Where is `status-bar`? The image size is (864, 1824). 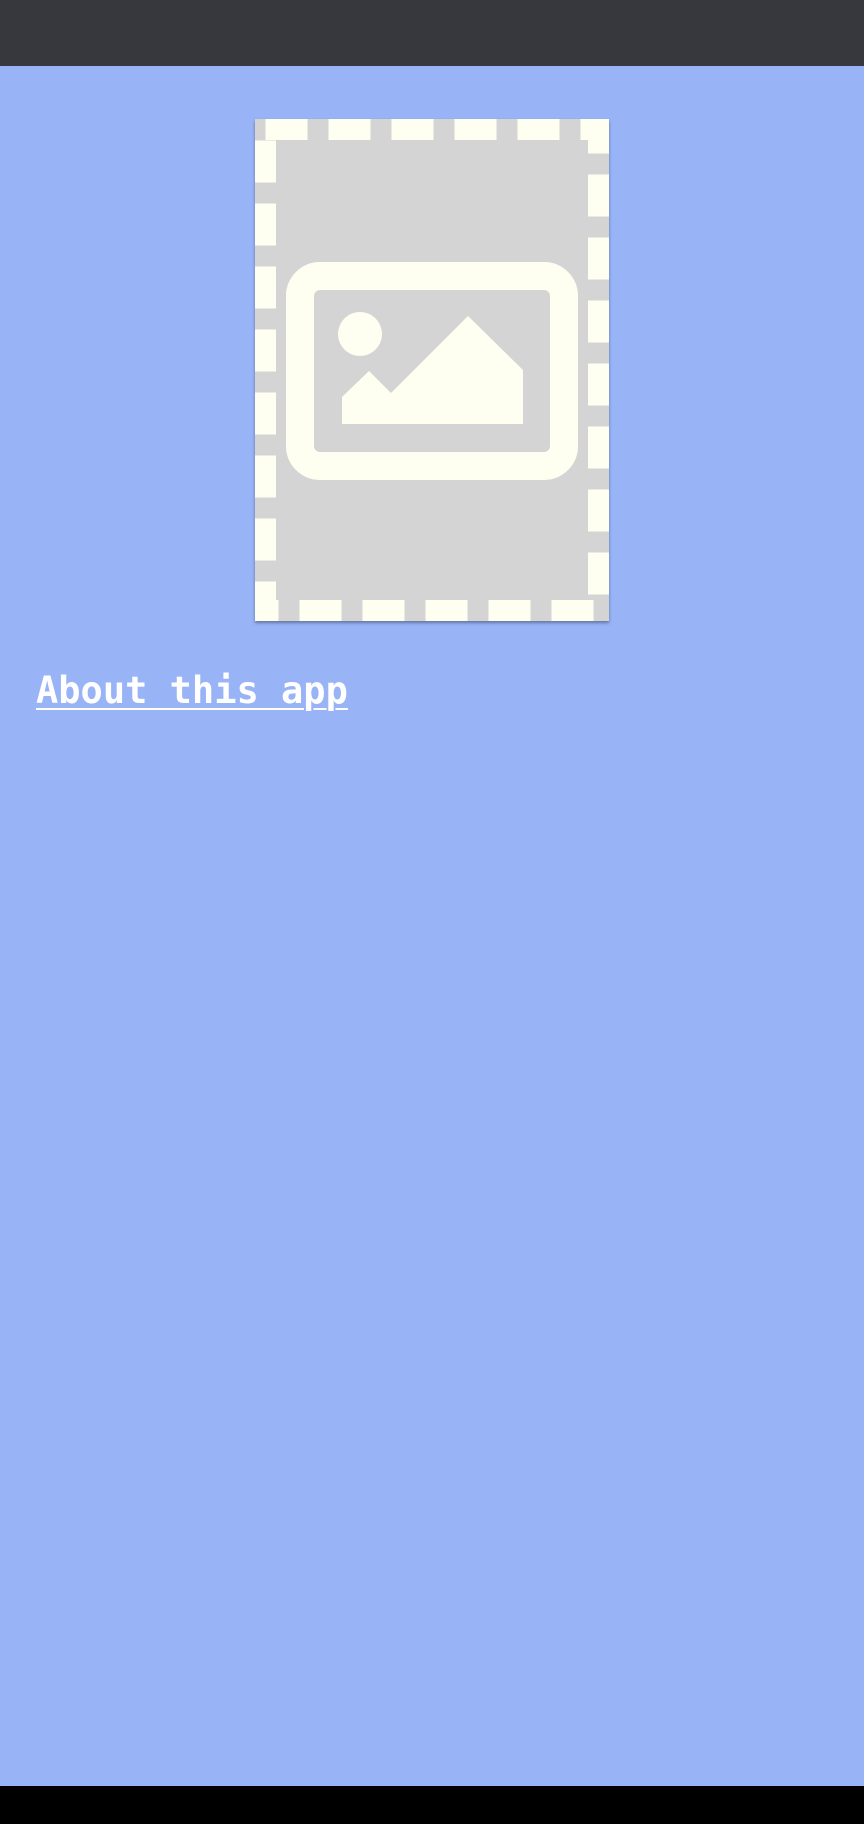 status-bar is located at coordinates (432, 33).